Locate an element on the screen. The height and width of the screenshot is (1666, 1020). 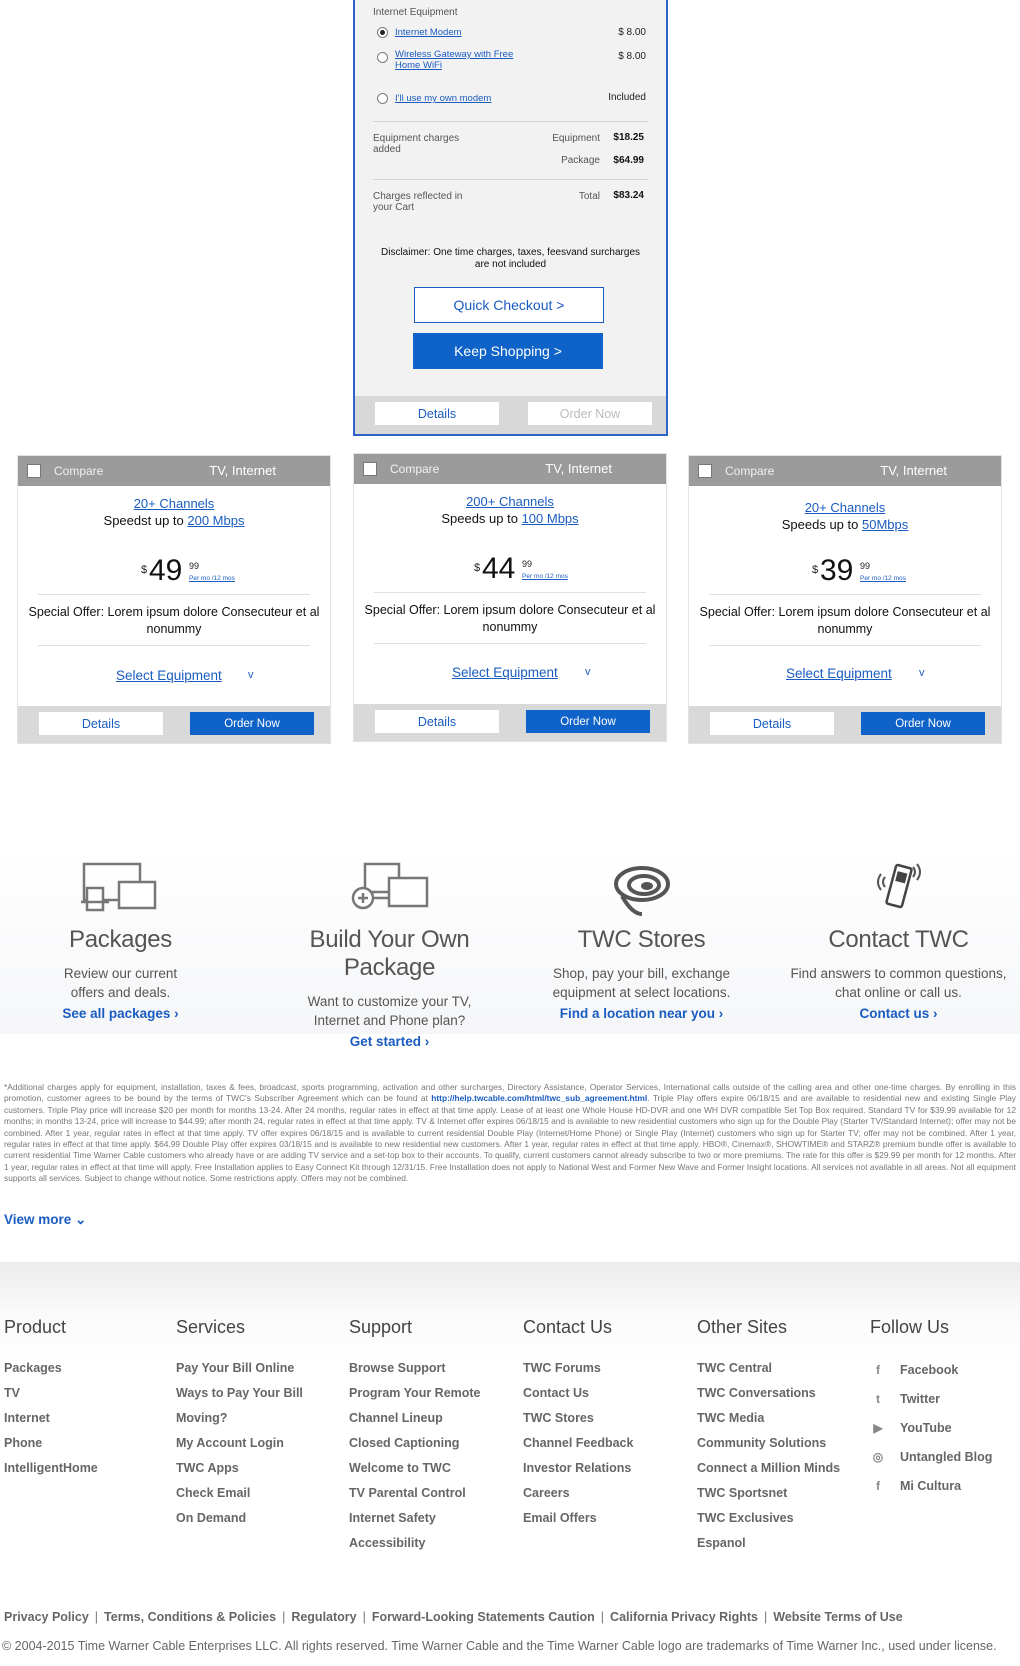
promo-title: Packages is located at coordinates (120, 939).